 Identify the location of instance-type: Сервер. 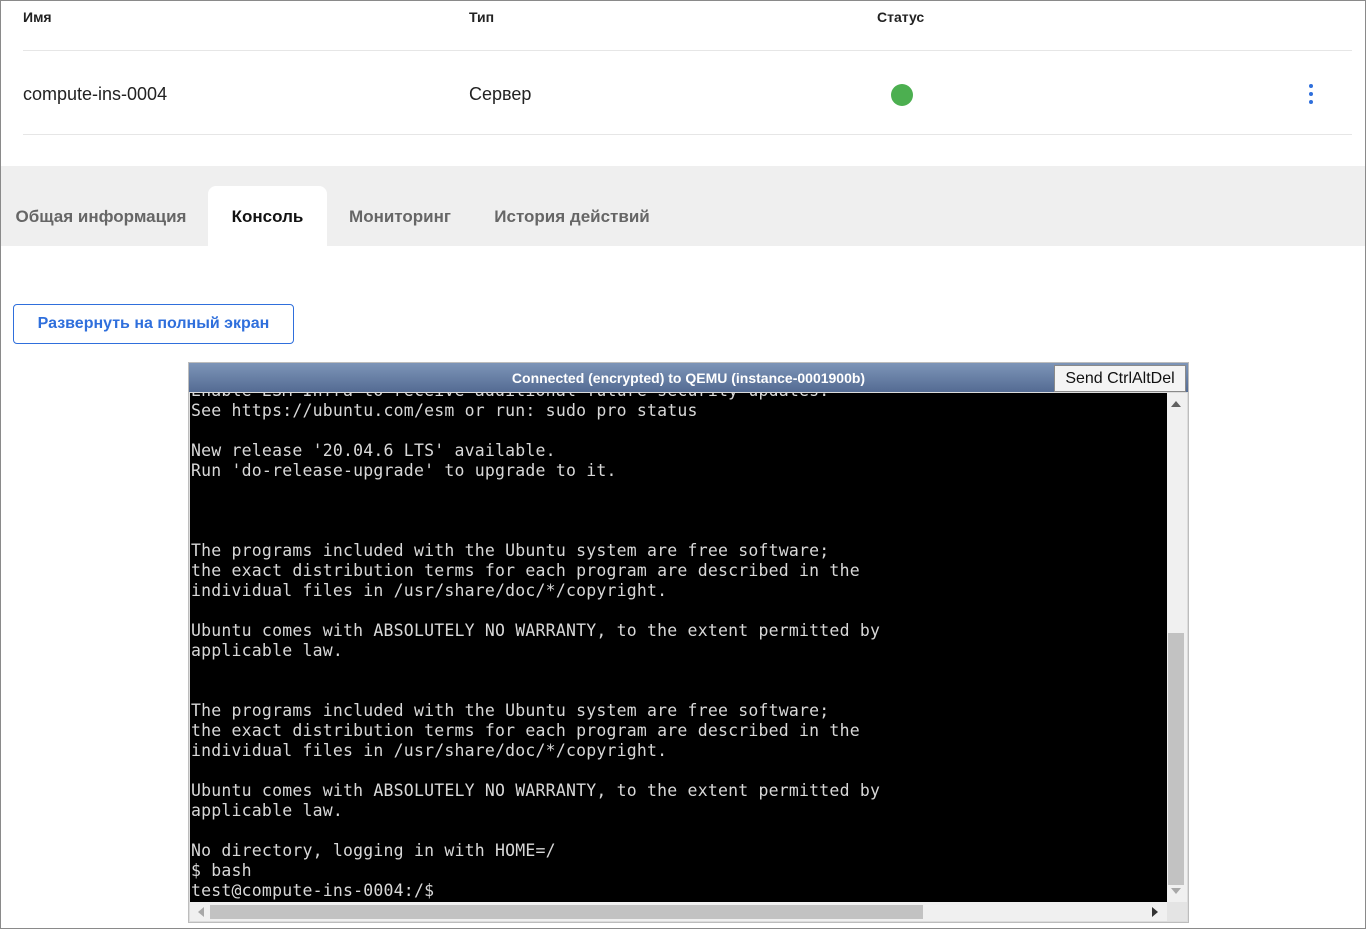
(500, 94).